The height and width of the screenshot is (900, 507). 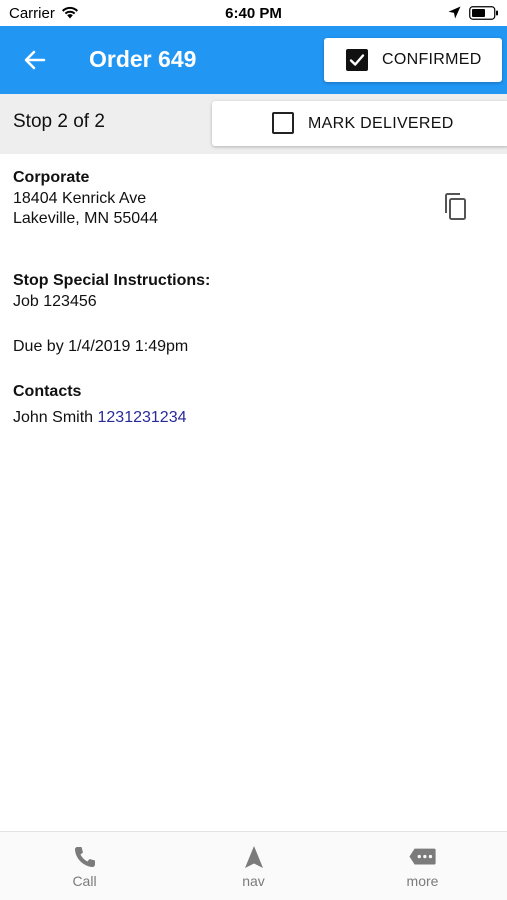 I want to click on navigation-arrow-icon, so click(x=253, y=857).